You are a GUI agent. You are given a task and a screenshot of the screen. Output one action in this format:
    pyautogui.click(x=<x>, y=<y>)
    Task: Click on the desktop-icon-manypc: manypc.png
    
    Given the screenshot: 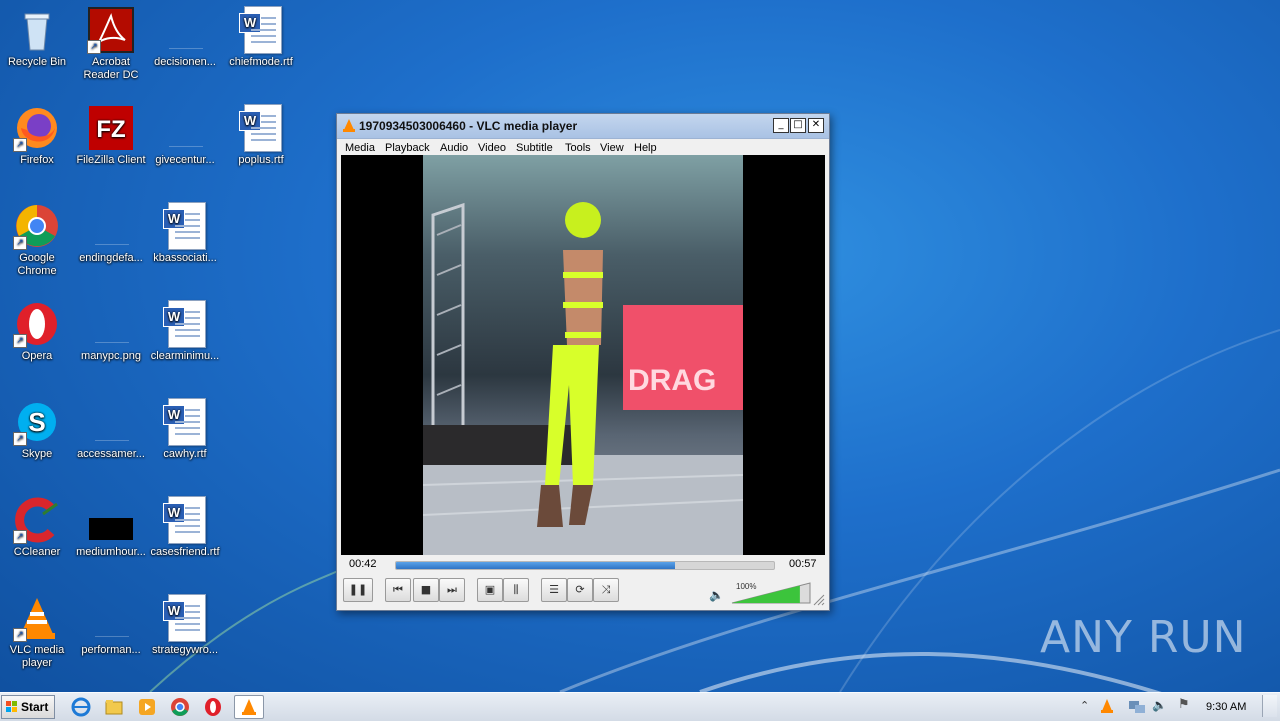 What is the action you would take?
    pyautogui.click(x=111, y=331)
    